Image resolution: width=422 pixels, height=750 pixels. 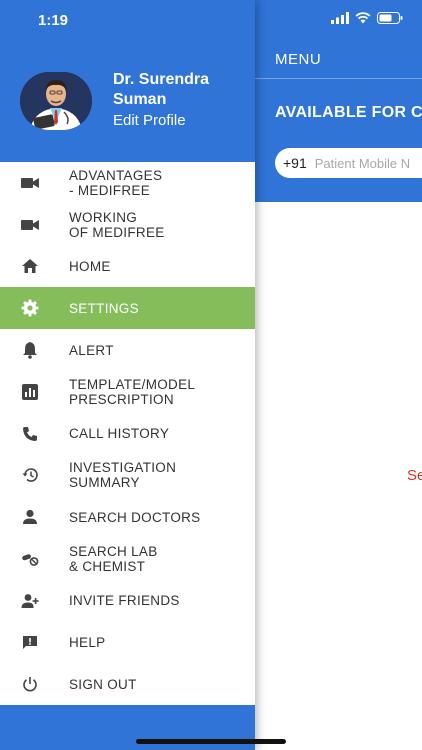 What do you see at coordinates (30, 601) in the screenshot?
I see `person-add-icon` at bounding box center [30, 601].